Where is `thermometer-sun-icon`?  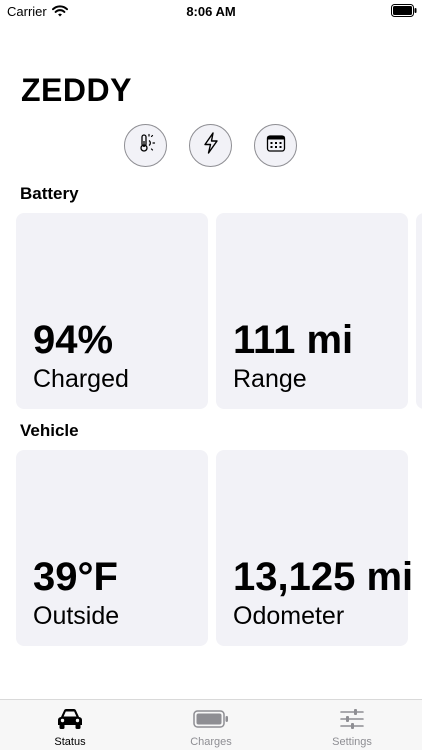 thermometer-sun-icon is located at coordinates (146, 145).